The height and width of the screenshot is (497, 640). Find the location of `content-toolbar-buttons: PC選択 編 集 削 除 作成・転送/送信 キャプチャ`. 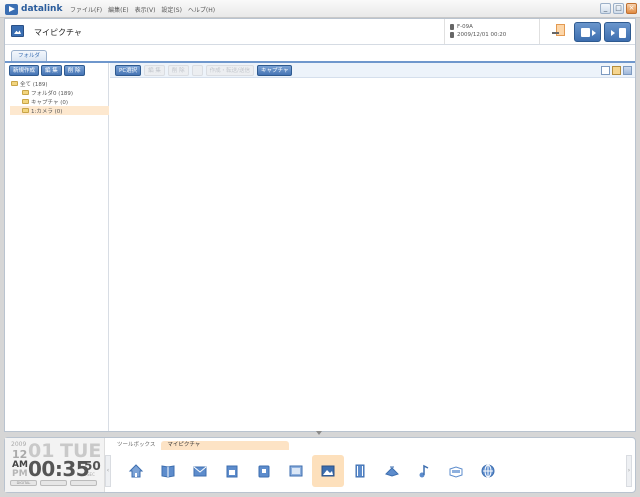

content-toolbar-buttons: PC選択 編 集 削 除 作成・転送/送信 キャプチャ is located at coordinates (204, 70).